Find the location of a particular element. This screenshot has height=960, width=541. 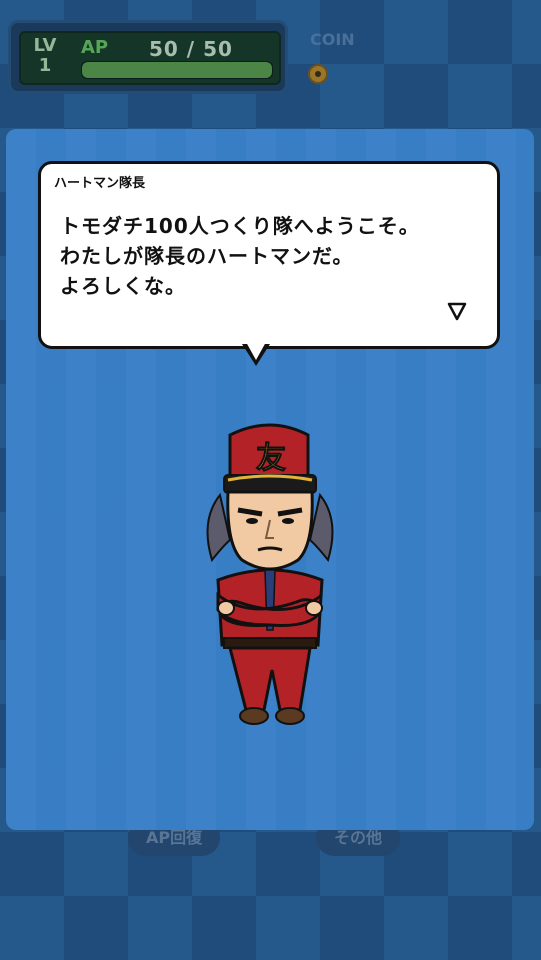

speaker-name: ハートマン隊長 is located at coordinates (100, 183).